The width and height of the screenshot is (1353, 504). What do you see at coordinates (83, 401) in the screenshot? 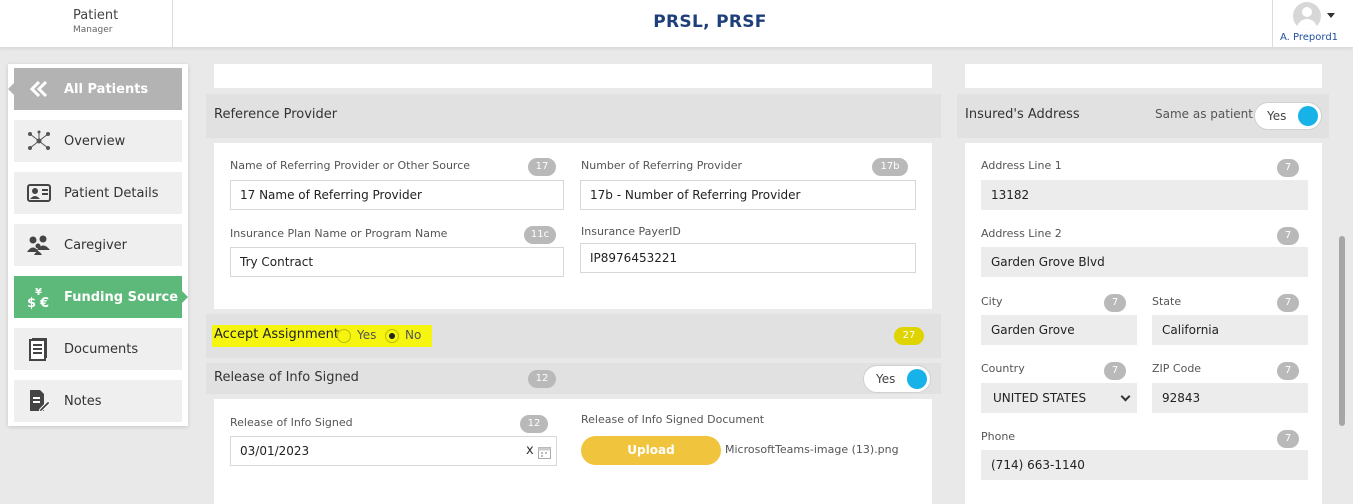
I see `sidebar-item-label: Notes` at bounding box center [83, 401].